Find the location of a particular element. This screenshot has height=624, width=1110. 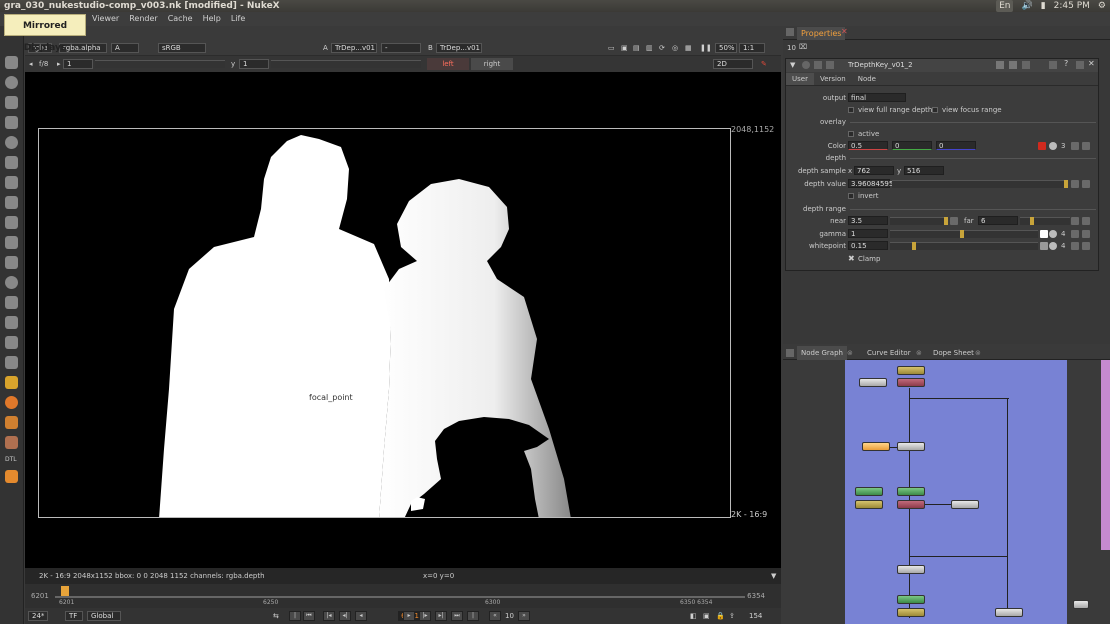

whitepoint-channel-count: 4 is located at coordinates (1063, 246).